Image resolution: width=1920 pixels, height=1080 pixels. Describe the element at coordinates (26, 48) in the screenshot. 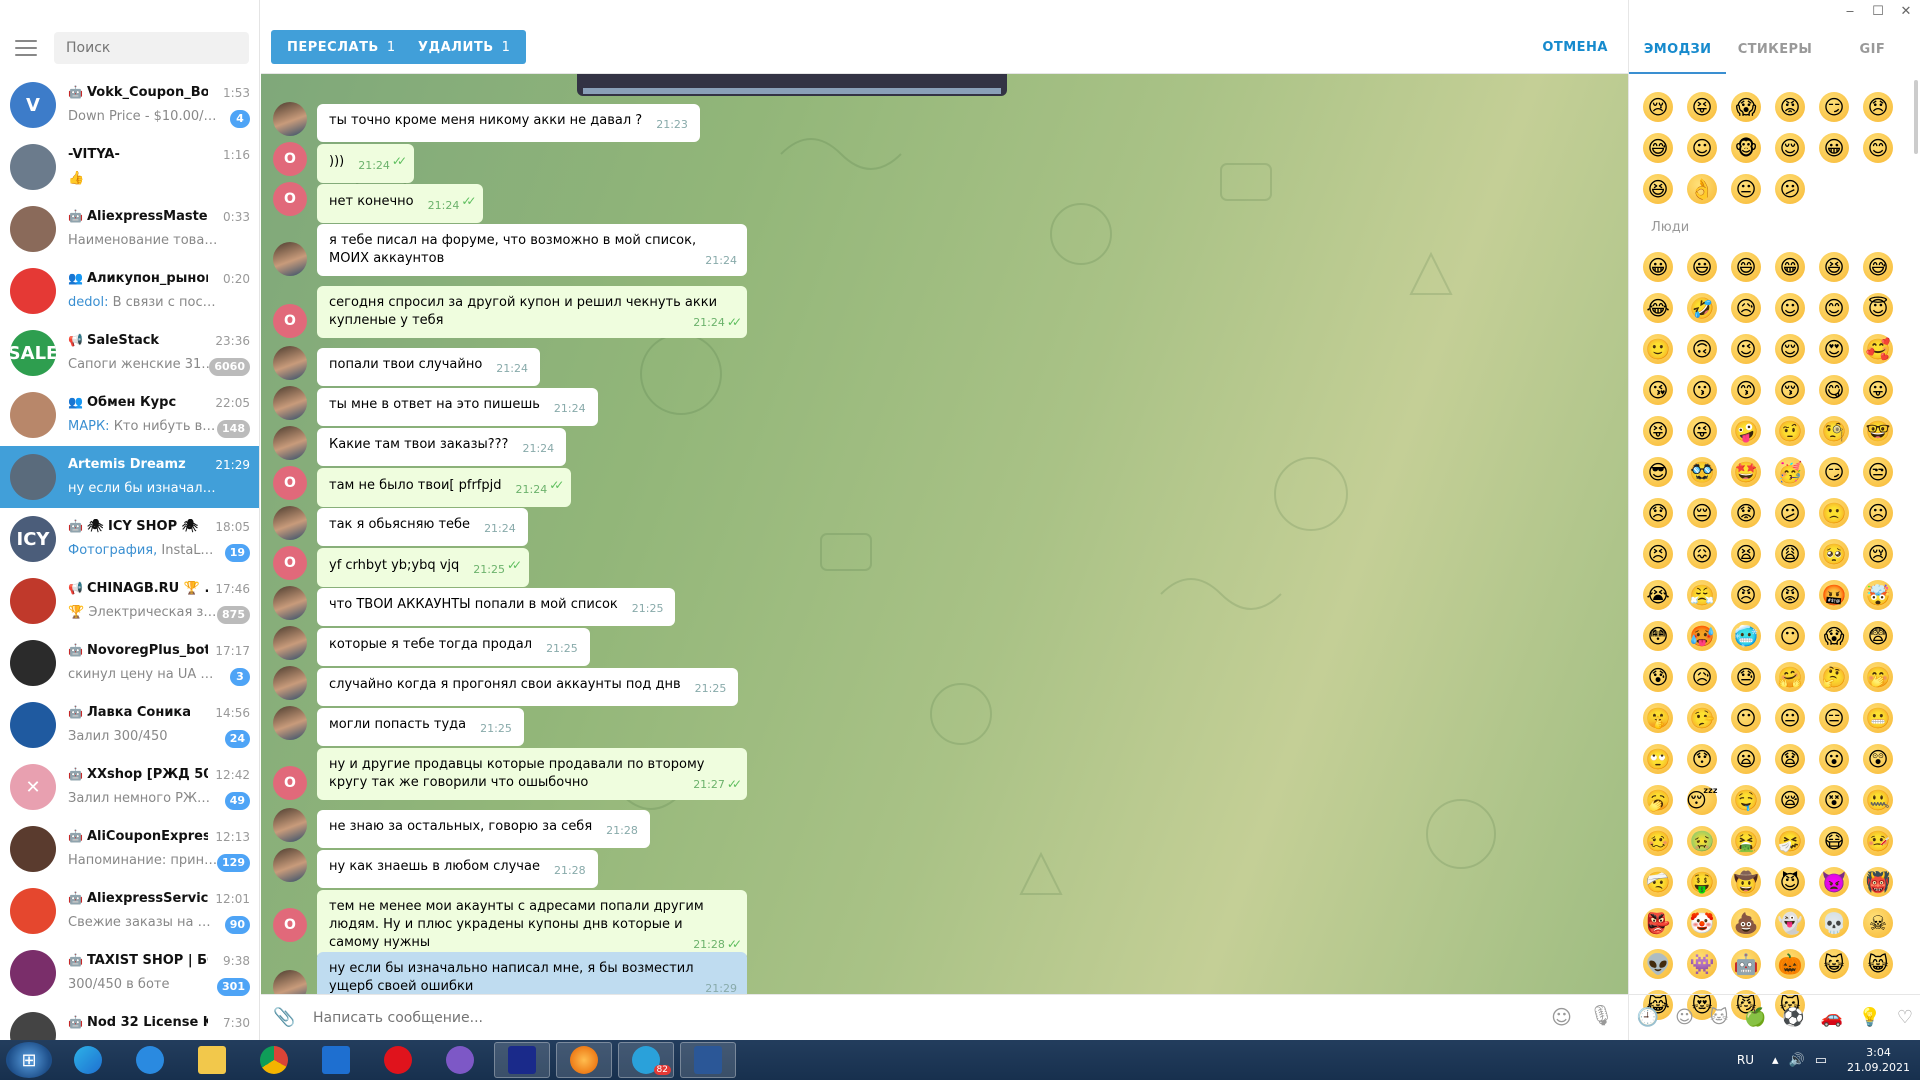

I see `menu-icon` at that location.